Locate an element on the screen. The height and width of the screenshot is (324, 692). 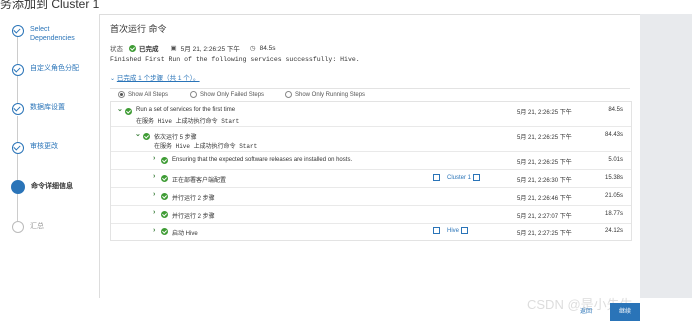
filter-label: Show Only Failed Steps is located at coordinates (232, 94).